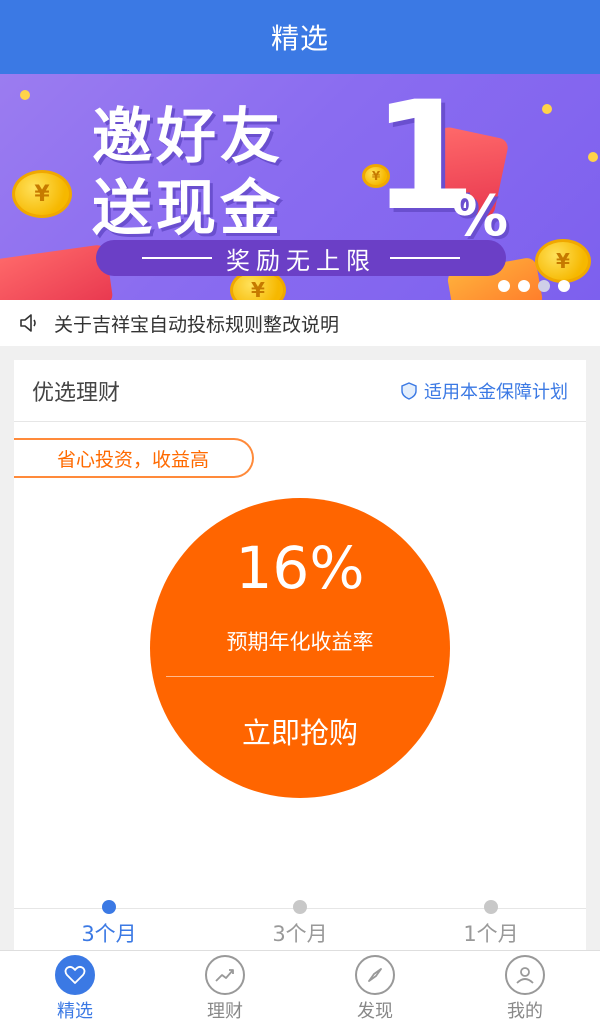  I want to click on pill-line-right, so click(425, 258).